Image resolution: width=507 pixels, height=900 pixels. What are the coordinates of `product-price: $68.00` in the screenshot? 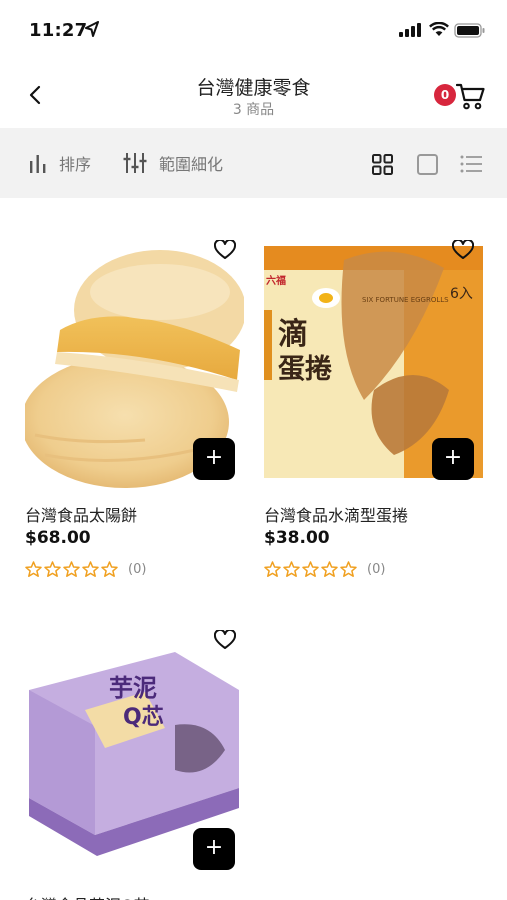 It's located at (58, 538).